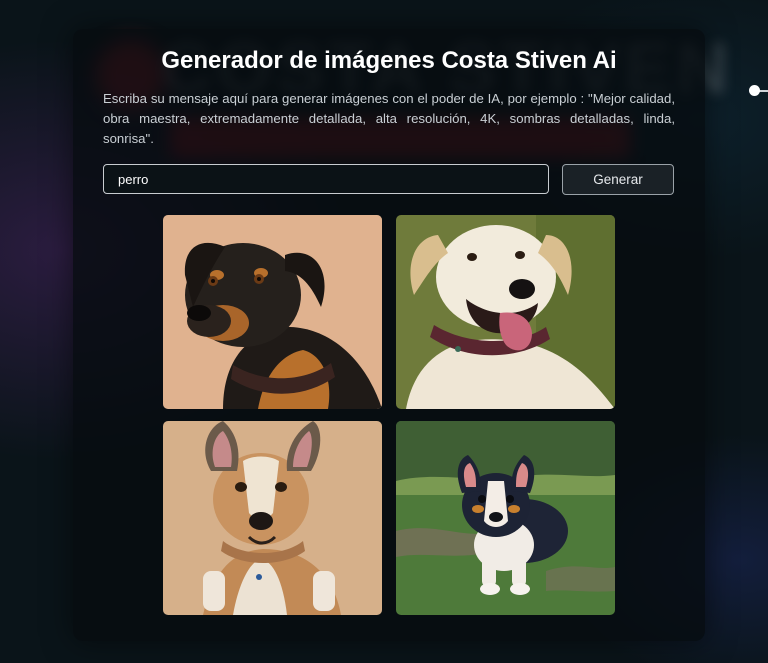 The width and height of the screenshot is (768, 663). I want to click on dog-labrador-image, so click(505, 312).